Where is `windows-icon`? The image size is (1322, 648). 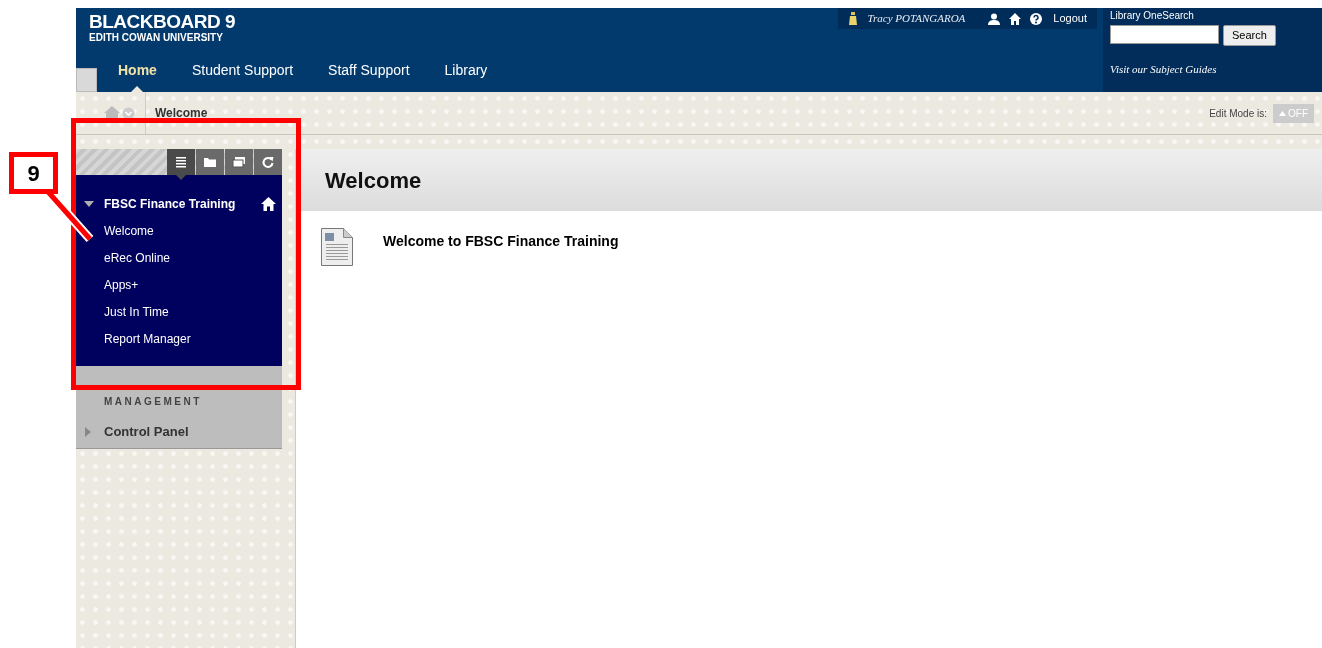
windows-icon is located at coordinates (239, 162).